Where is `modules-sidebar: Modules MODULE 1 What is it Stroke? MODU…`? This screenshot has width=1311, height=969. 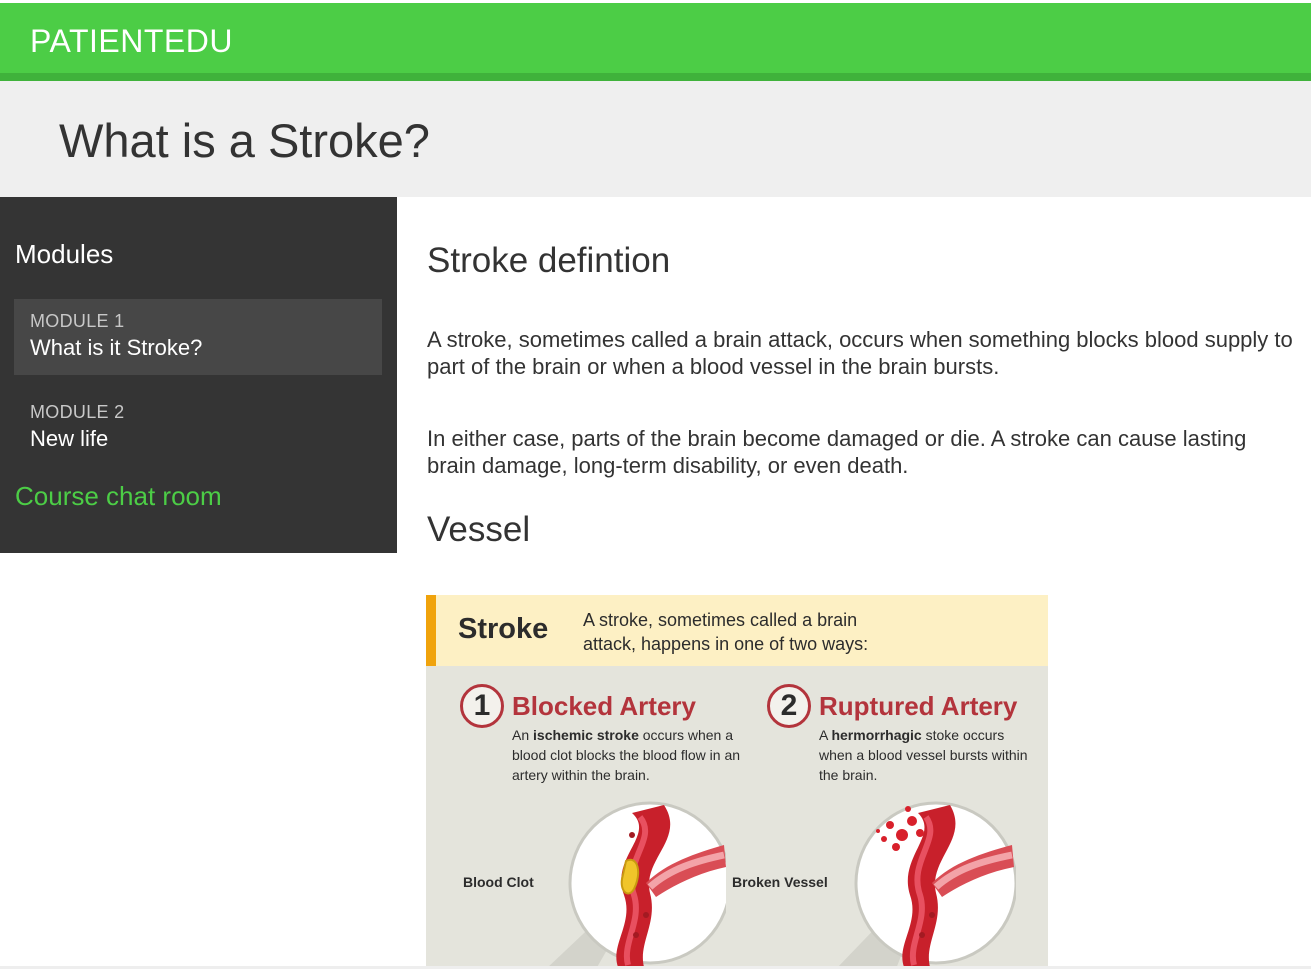 modules-sidebar: Modules MODULE 1 What is it Stroke? MODU… is located at coordinates (198, 375).